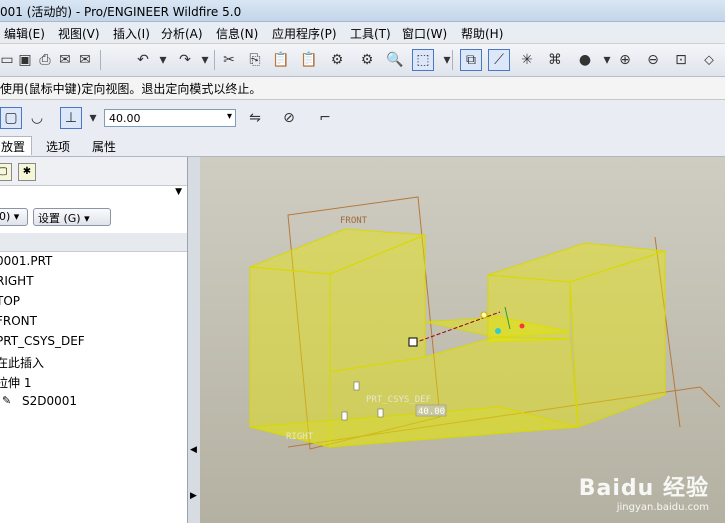  Describe the element at coordinates (482, 33) in the screenshot. I see `menu-help: 帮助(H)` at that location.